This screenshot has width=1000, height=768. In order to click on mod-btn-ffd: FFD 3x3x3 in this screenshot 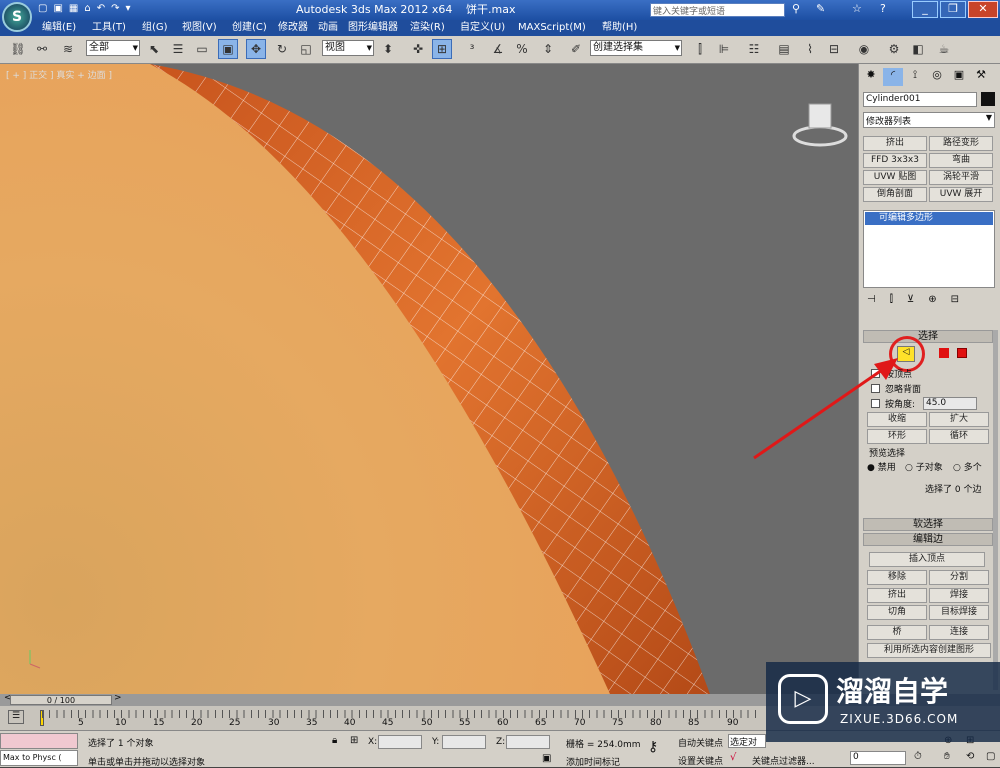, I will do `click(895, 160)`.